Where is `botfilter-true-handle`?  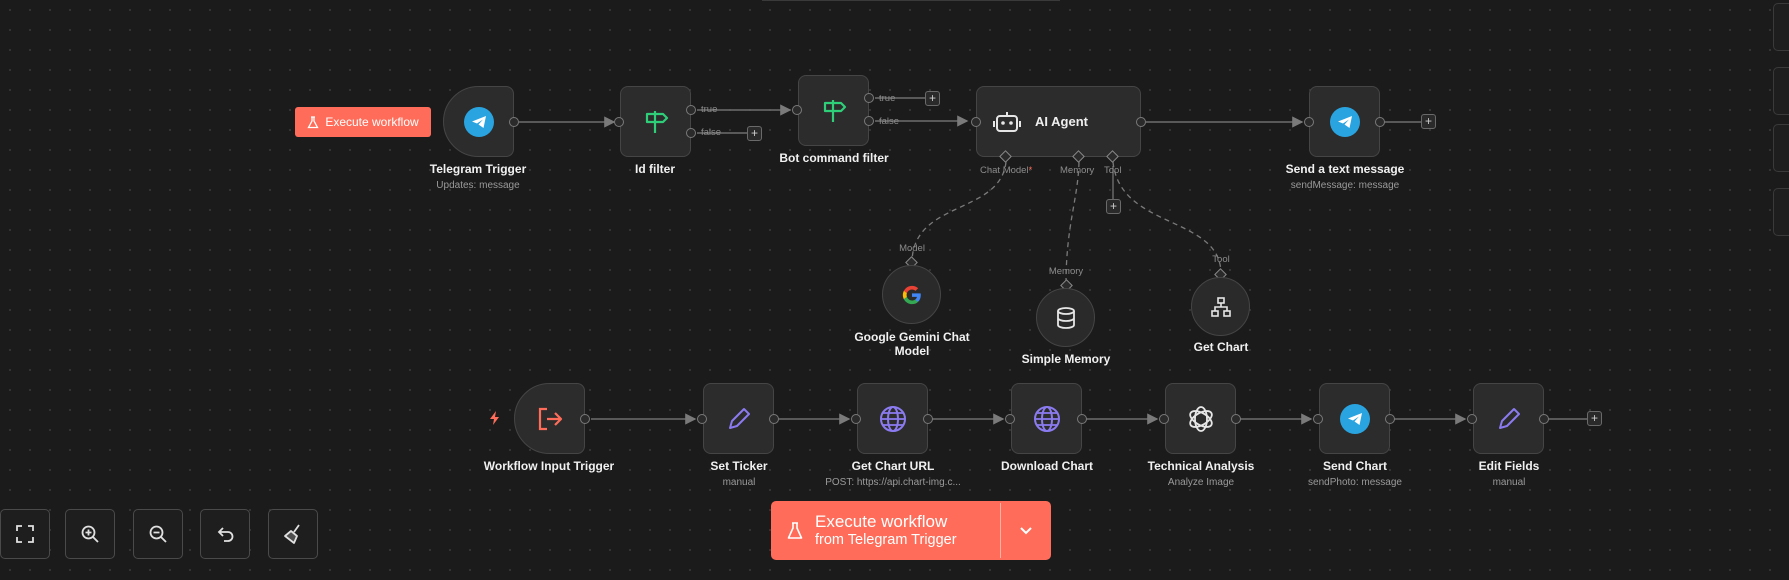
botfilter-true-handle is located at coordinates (869, 98).